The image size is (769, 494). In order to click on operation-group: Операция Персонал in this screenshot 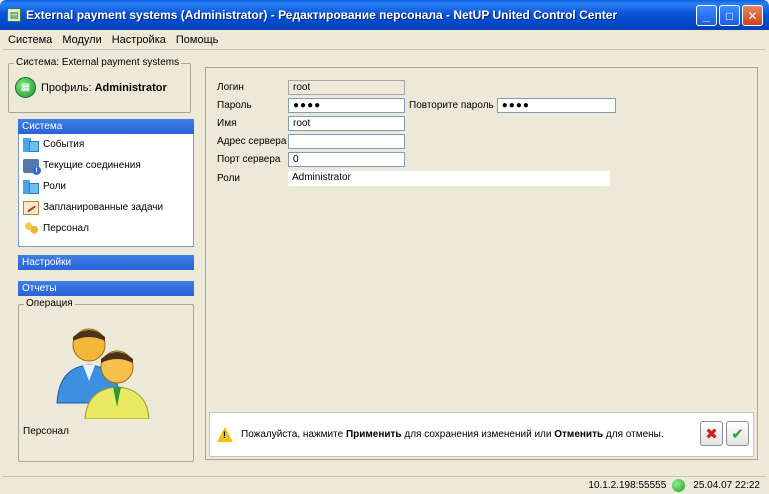, I will do `click(106, 380)`.